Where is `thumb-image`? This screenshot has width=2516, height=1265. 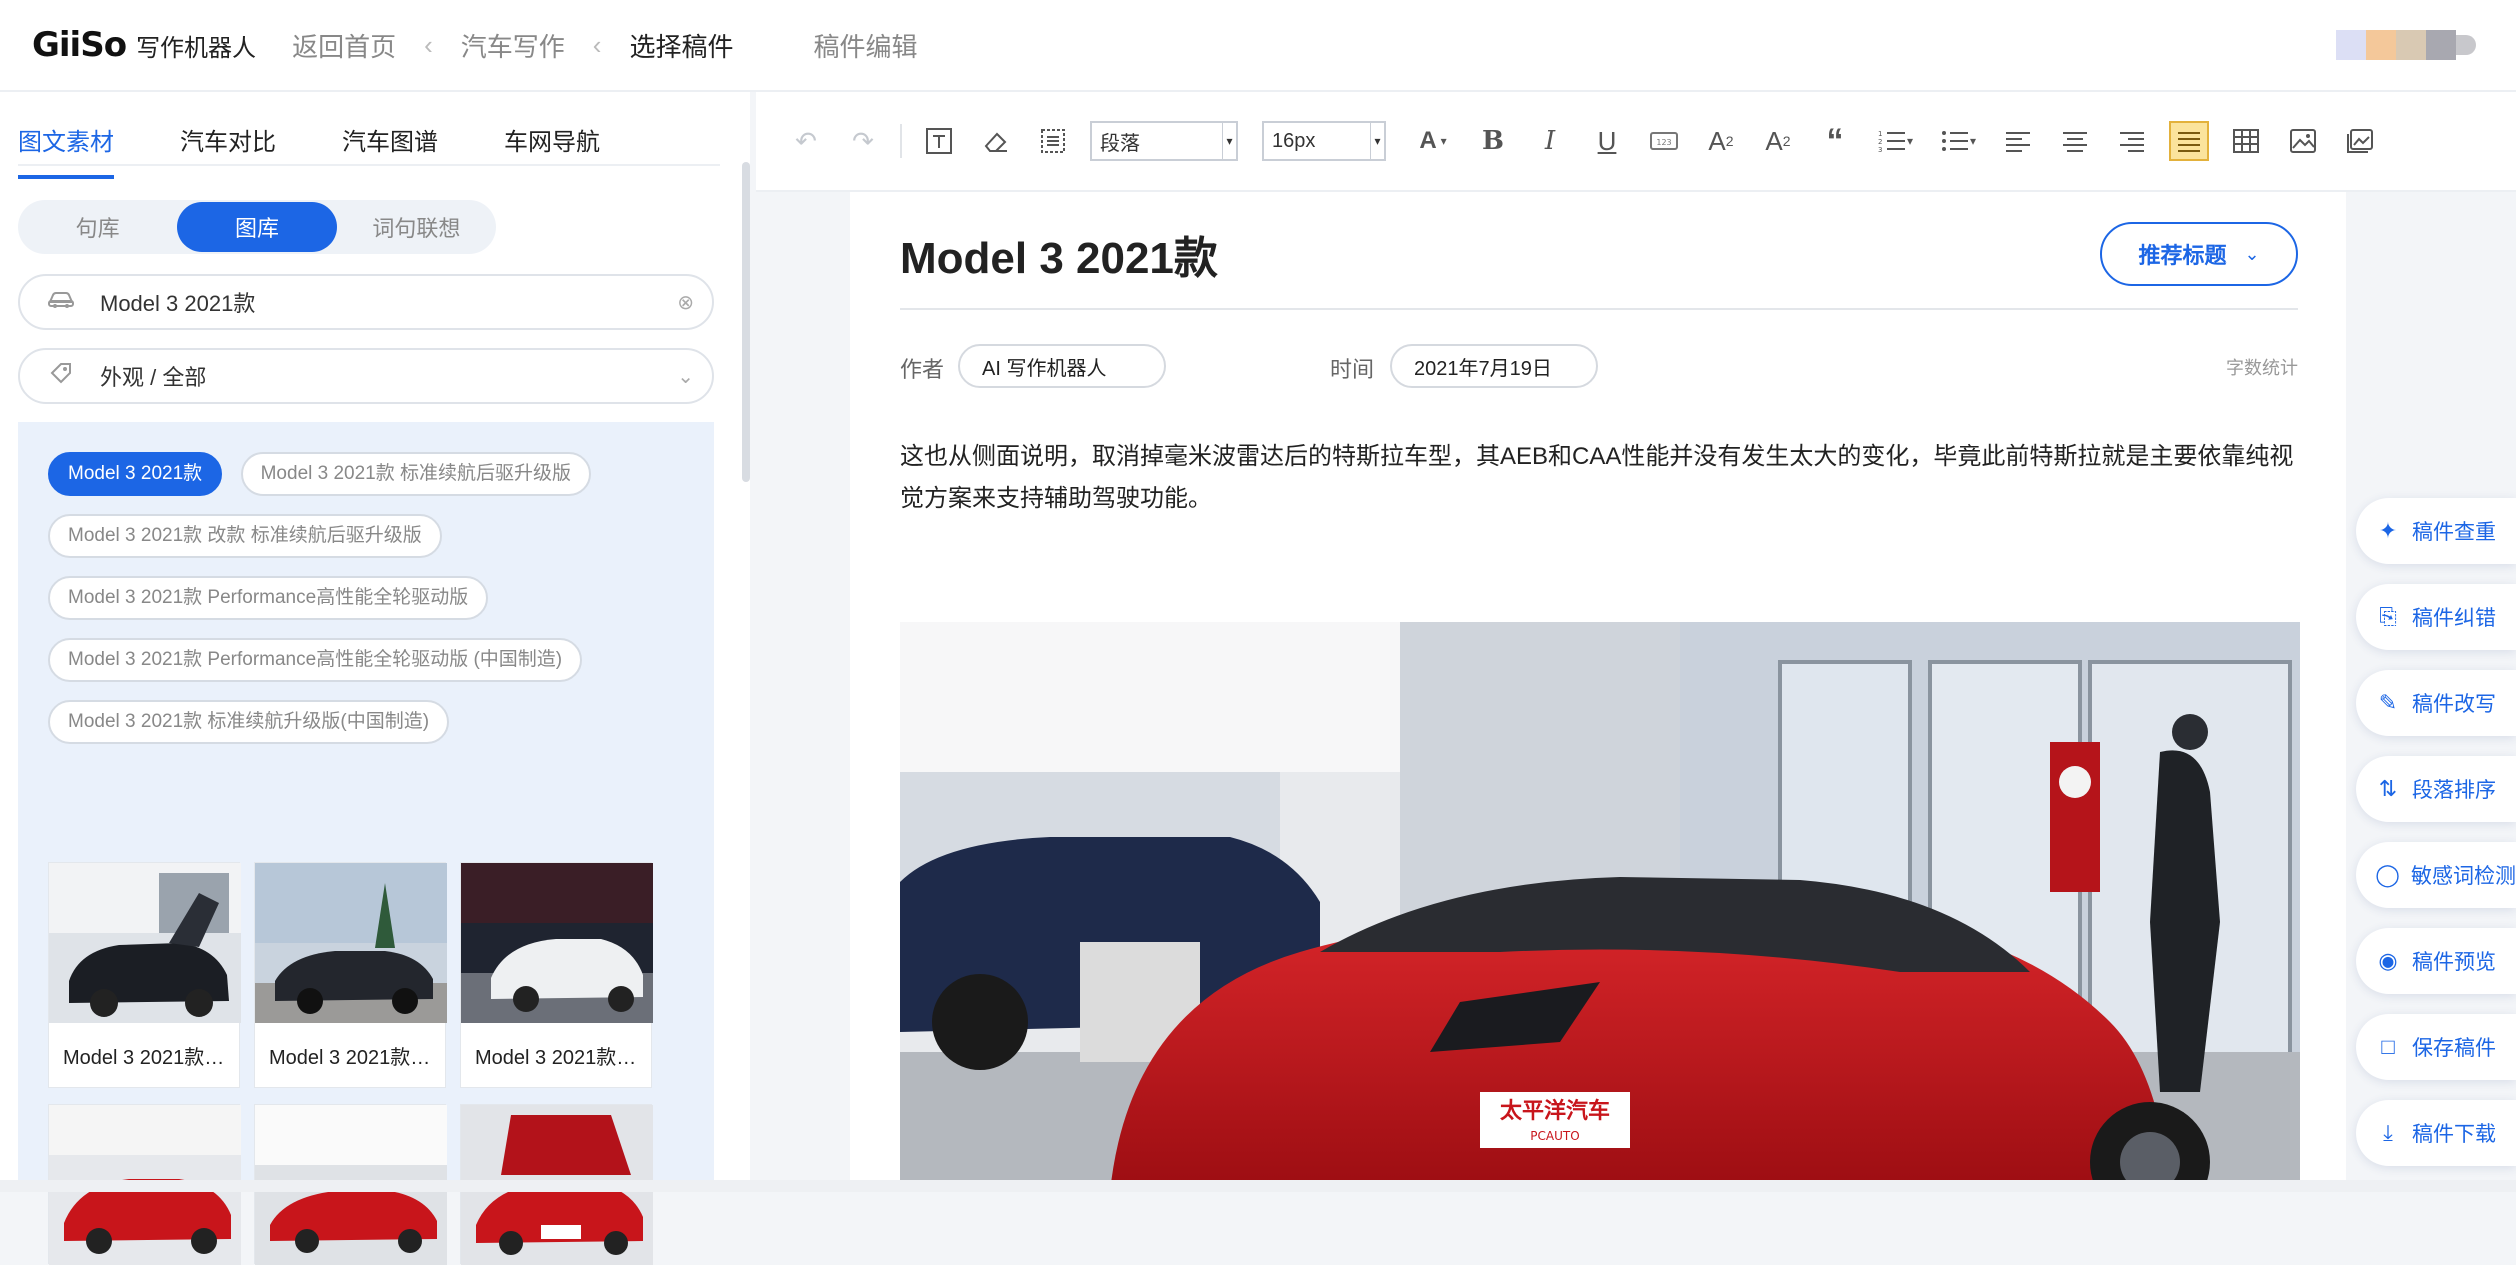
thumb-image is located at coordinates (557, 943).